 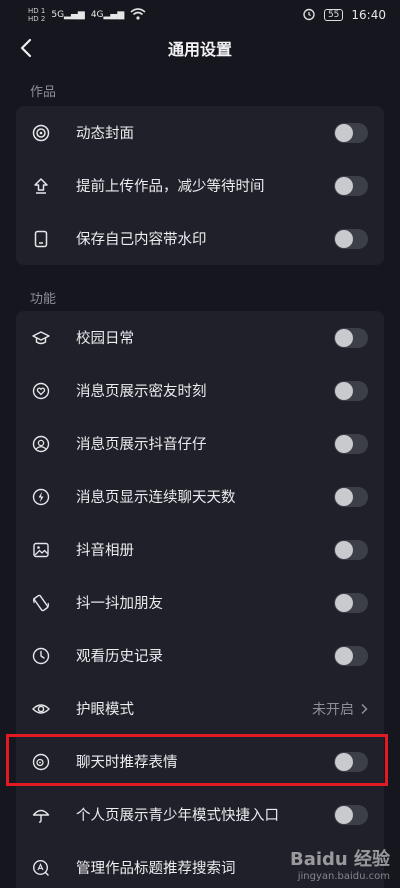 I want to click on dynamic-cover-icon, so click(x=41, y=133).